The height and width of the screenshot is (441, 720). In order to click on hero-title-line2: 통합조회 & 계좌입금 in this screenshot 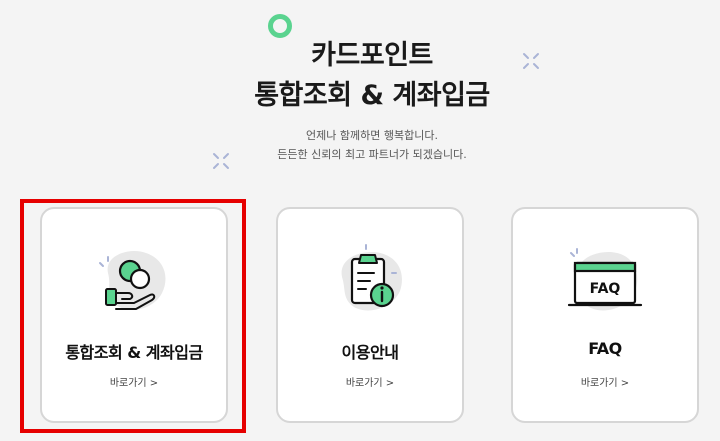, I will do `click(372, 95)`.